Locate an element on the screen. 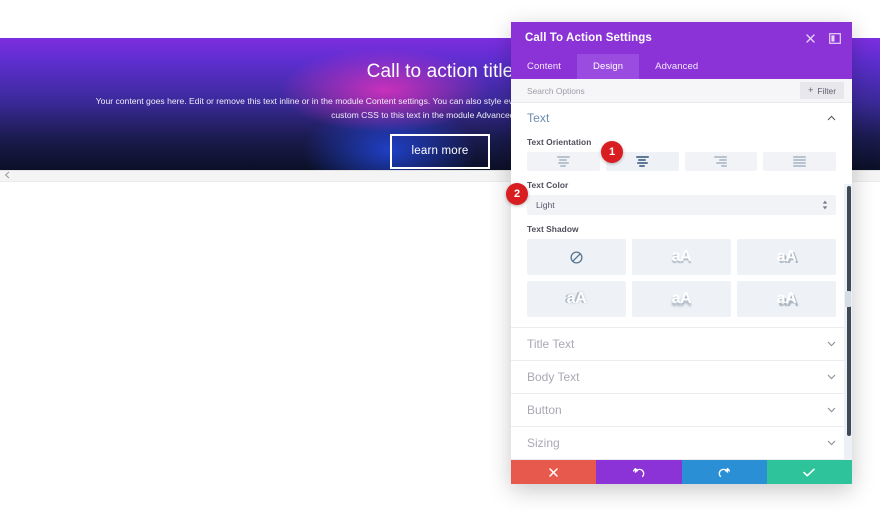 The width and height of the screenshot is (880, 511). redo-icon is located at coordinates (724, 472).